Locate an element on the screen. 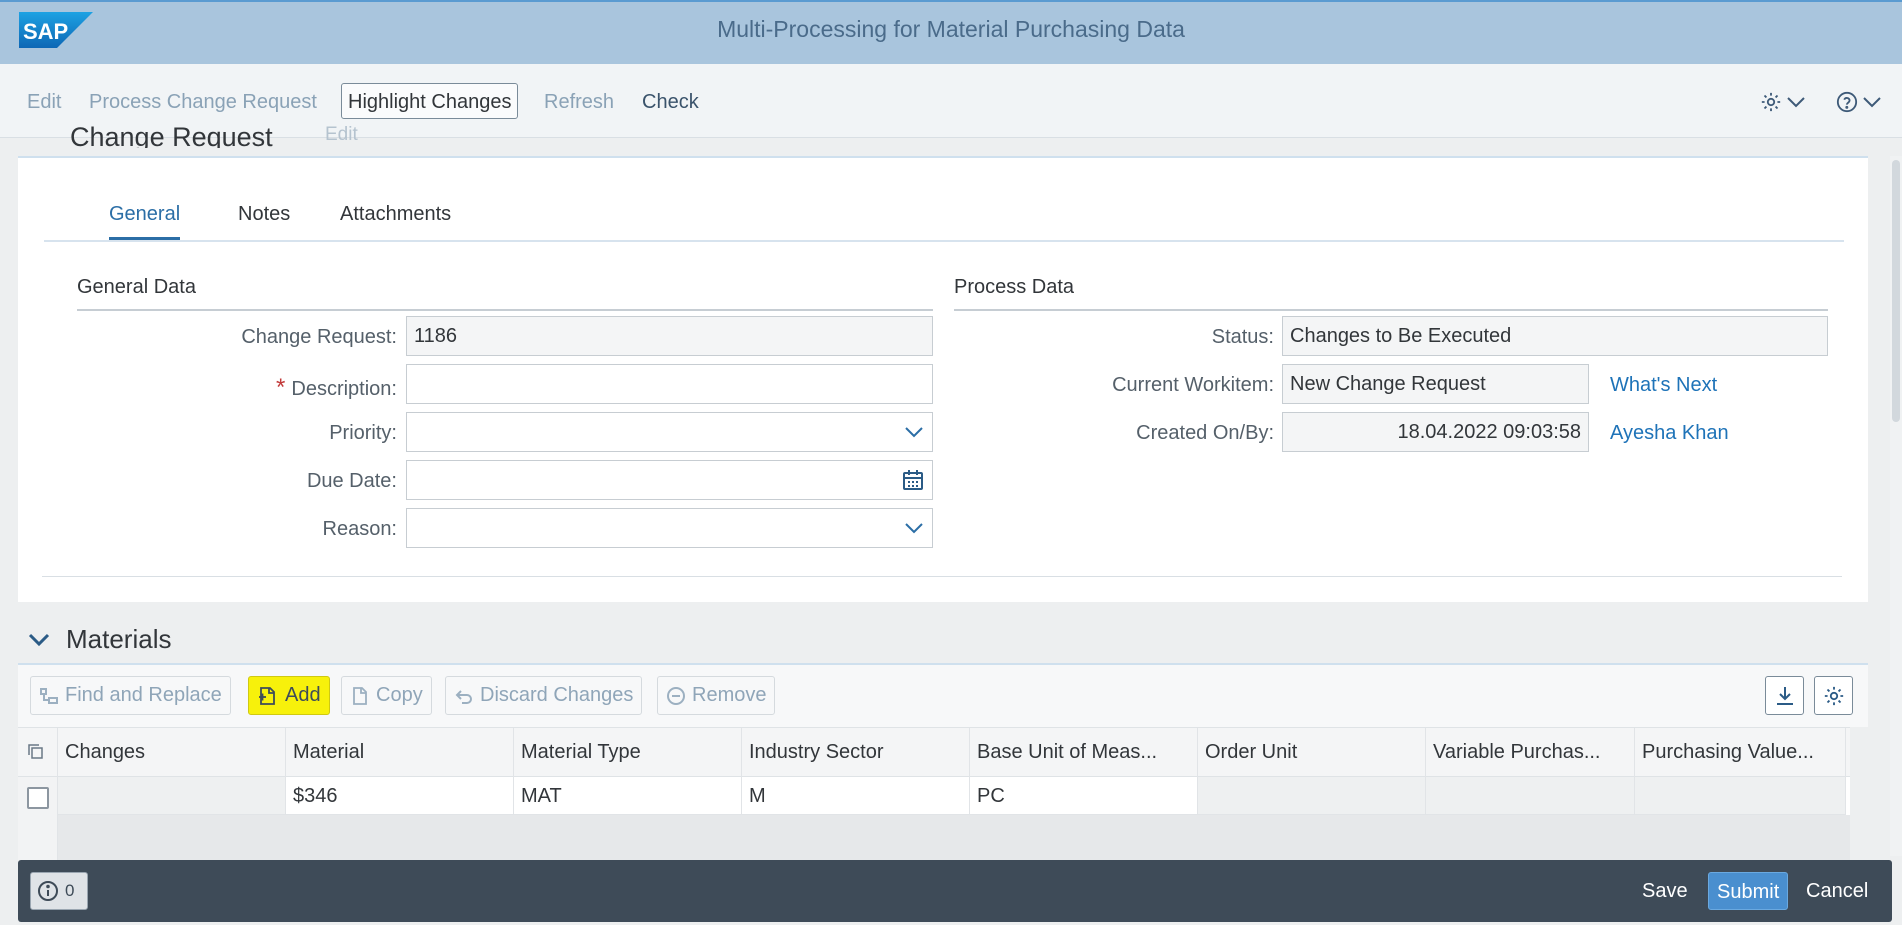 This screenshot has width=1902, height=925. remove-button: Remove is located at coordinates (716, 695).